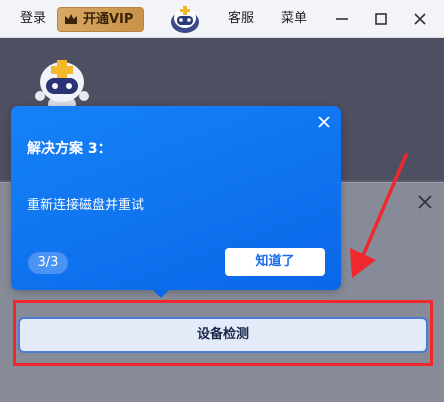 The height and width of the screenshot is (402, 444). What do you see at coordinates (275, 262) in the screenshot?
I see `got-it-button: 知道了` at bounding box center [275, 262].